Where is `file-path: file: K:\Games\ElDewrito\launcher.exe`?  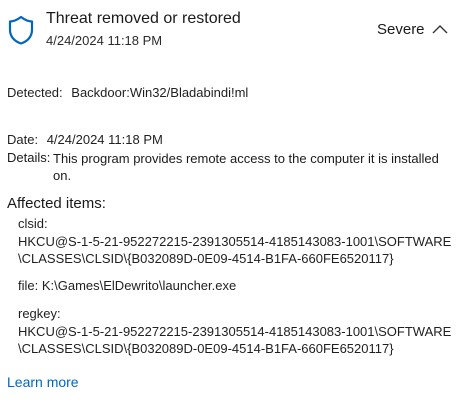 file-path: file: K:\Games\ElDewrito\launcher.exe is located at coordinates (127, 285).